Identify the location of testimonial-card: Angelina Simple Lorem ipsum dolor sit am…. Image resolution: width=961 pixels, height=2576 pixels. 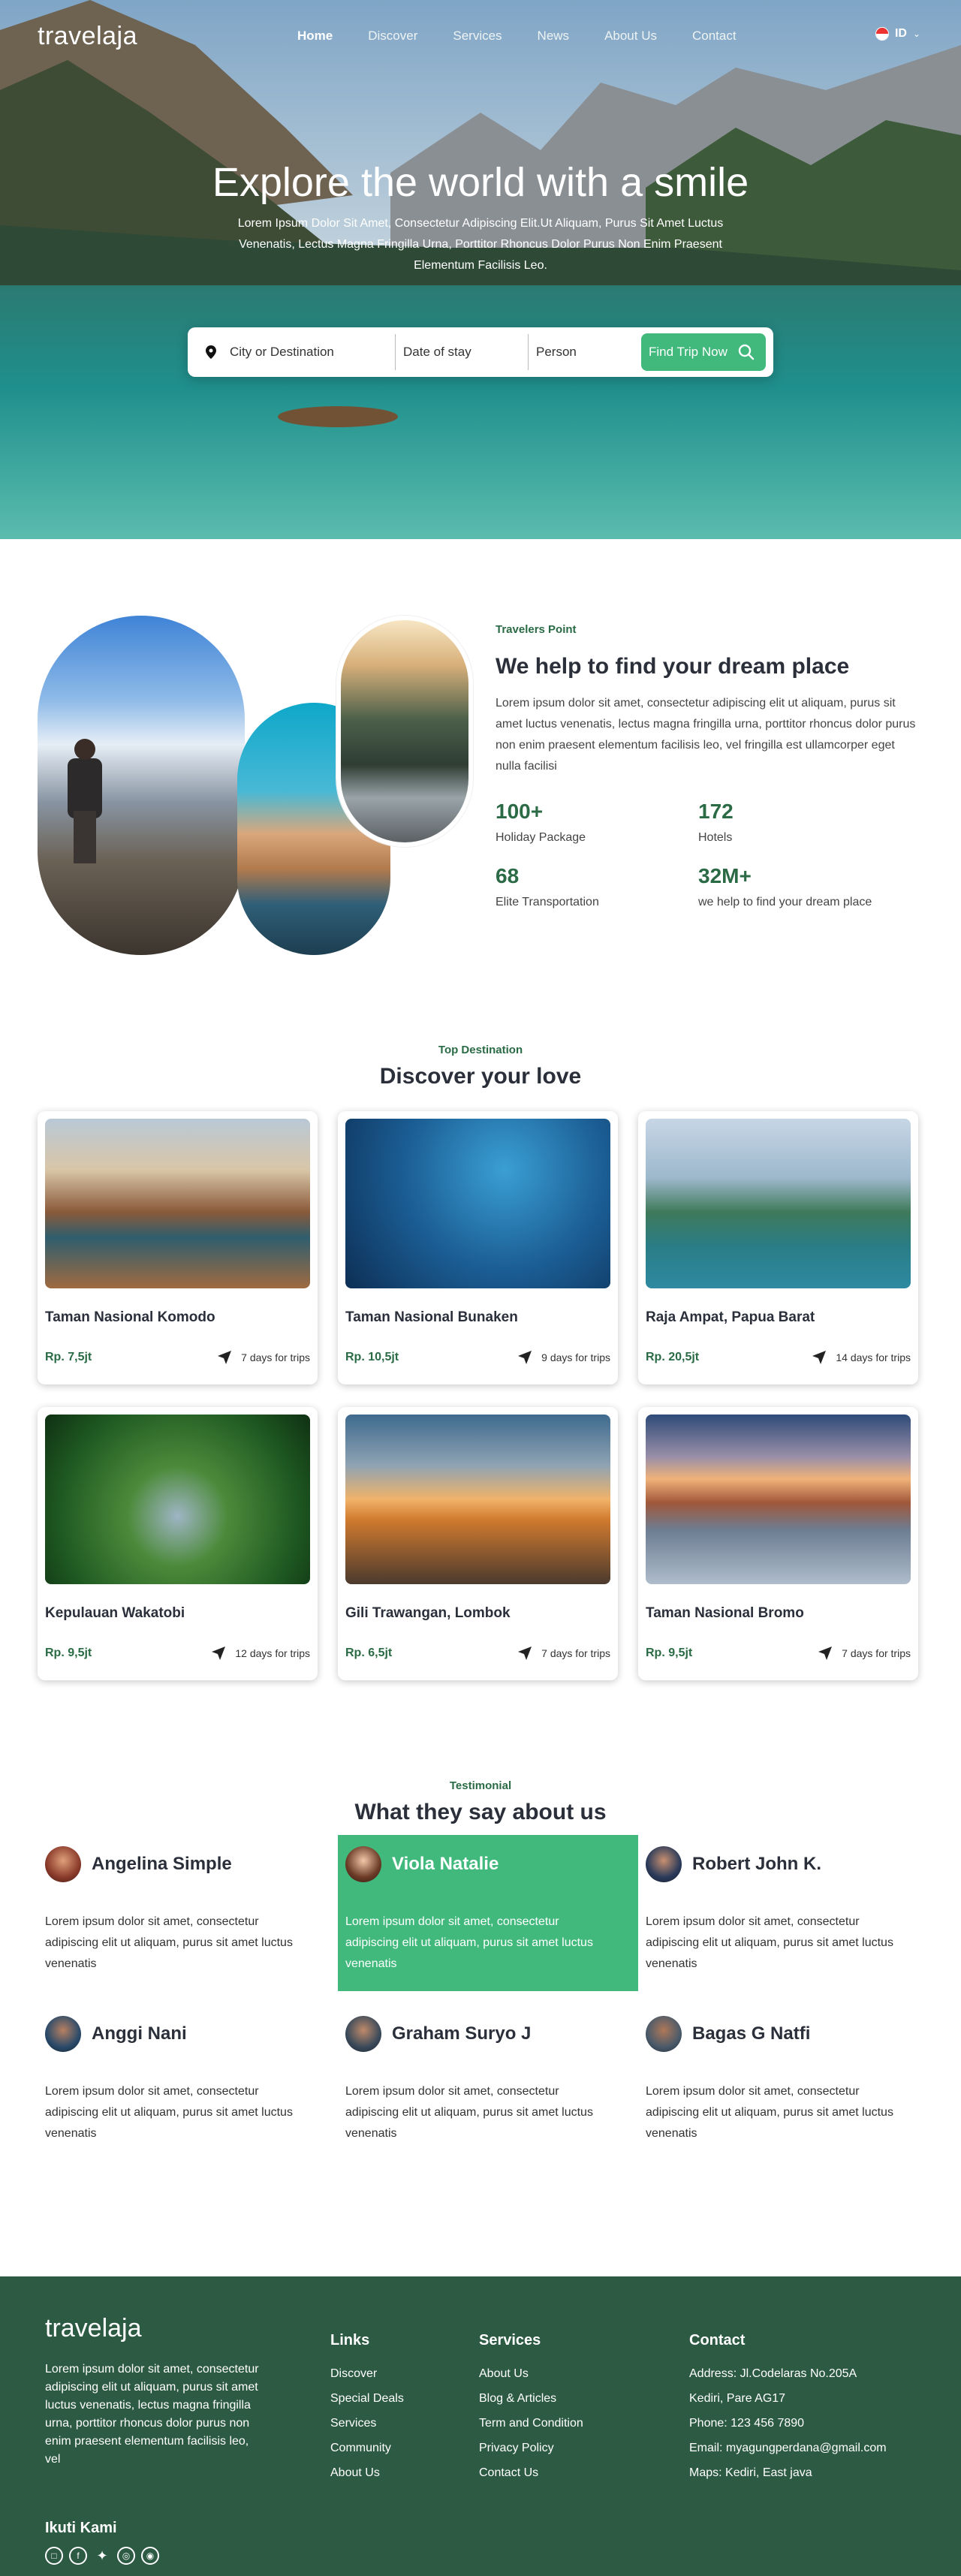
(188, 1913).